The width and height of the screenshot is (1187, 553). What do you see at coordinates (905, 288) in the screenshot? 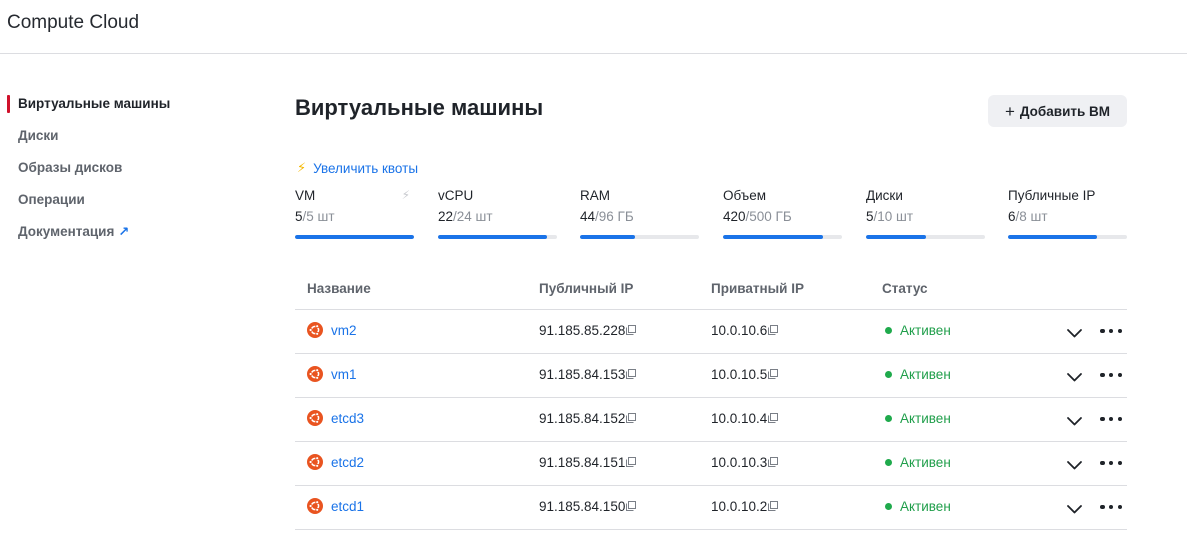
I see `column-header-status: Статус` at bounding box center [905, 288].